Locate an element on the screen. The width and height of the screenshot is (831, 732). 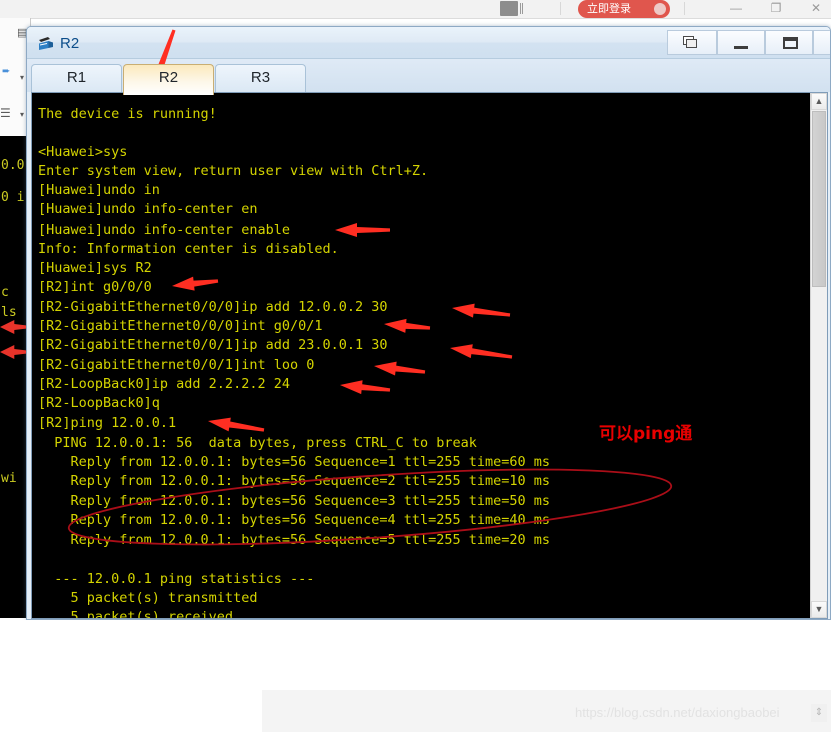
terminal-line: <Huawei>sys is located at coordinates (83, 152).